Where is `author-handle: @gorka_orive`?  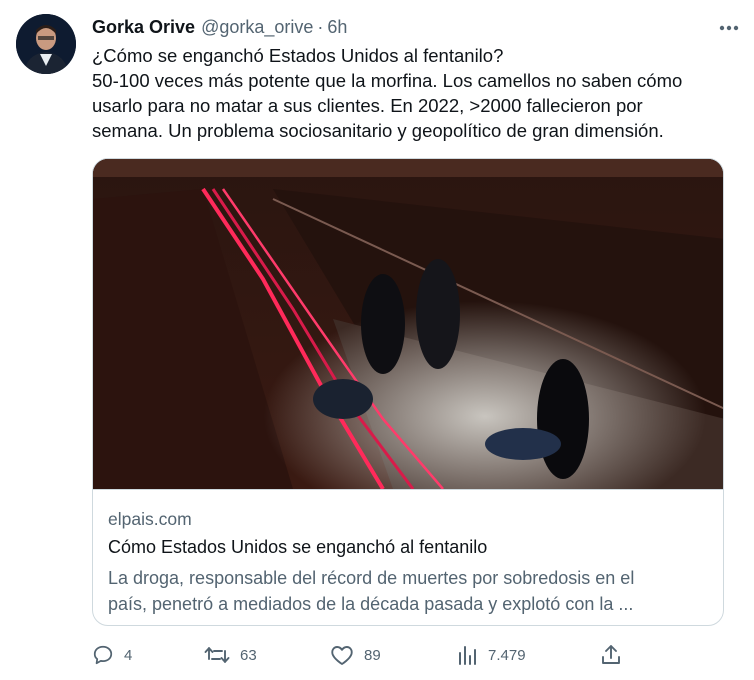
author-handle: @gorka_orive is located at coordinates (257, 27).